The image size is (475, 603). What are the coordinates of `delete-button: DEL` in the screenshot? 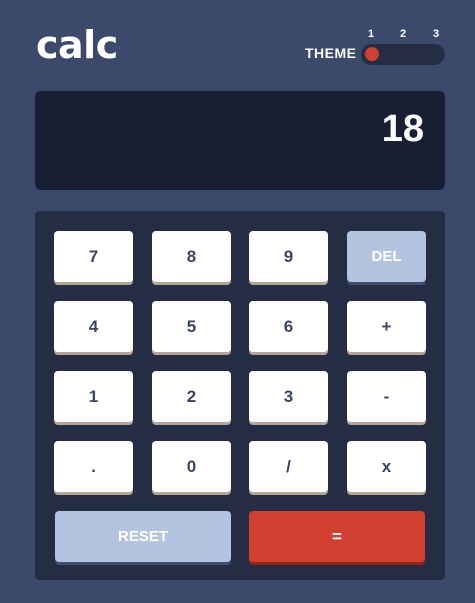 It's located at (386, 256).